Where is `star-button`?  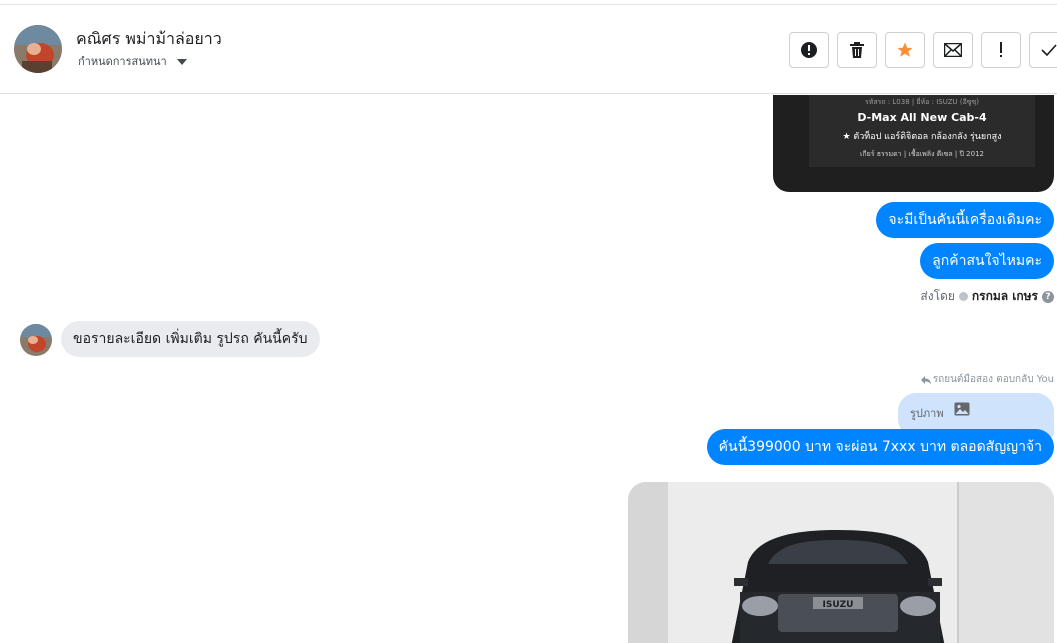
star-button is located at coordinates (905, 50).